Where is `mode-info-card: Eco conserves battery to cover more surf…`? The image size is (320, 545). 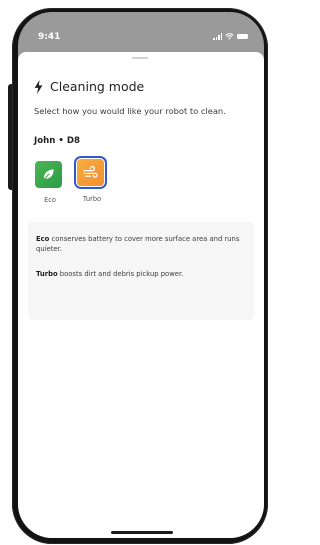 mode-info-card: Eco conserves battery to cover more surf… is located at coordinates (141, 271).